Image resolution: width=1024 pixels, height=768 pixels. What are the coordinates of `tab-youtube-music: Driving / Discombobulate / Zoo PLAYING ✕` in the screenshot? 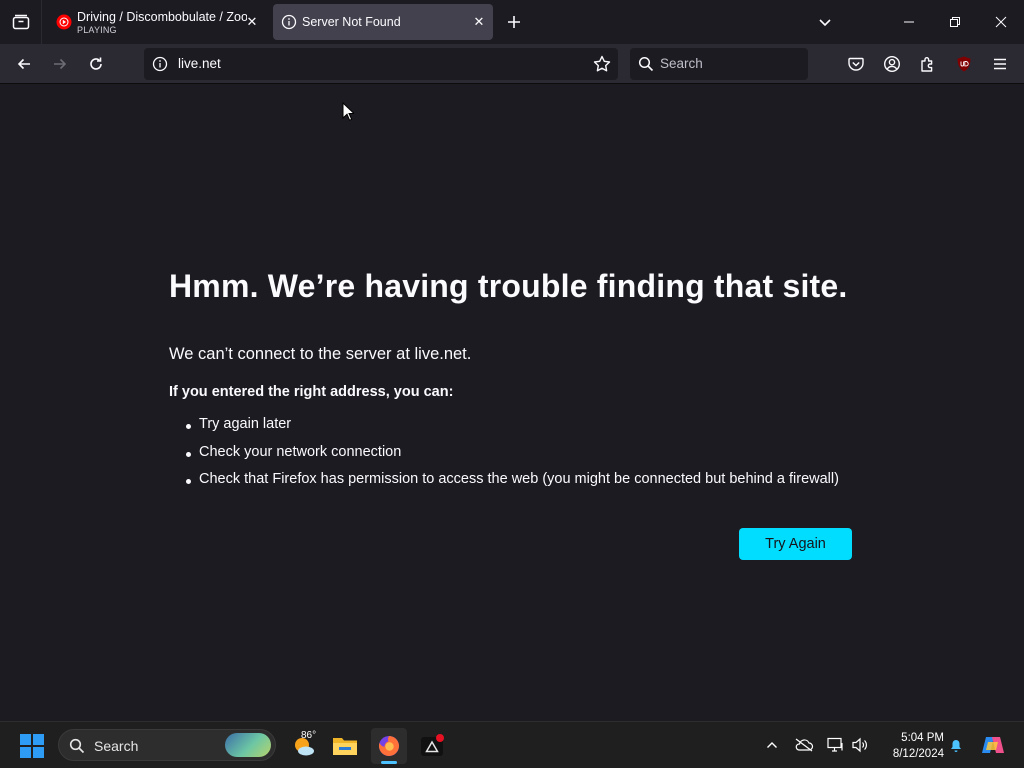 It's located at (157, 22).